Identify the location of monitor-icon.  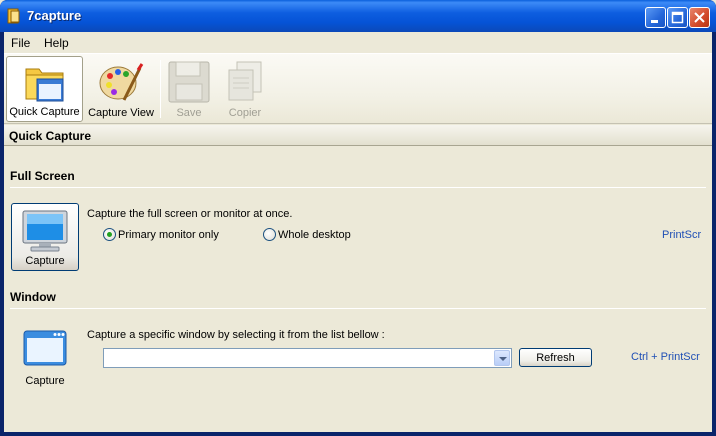
(45, 231).